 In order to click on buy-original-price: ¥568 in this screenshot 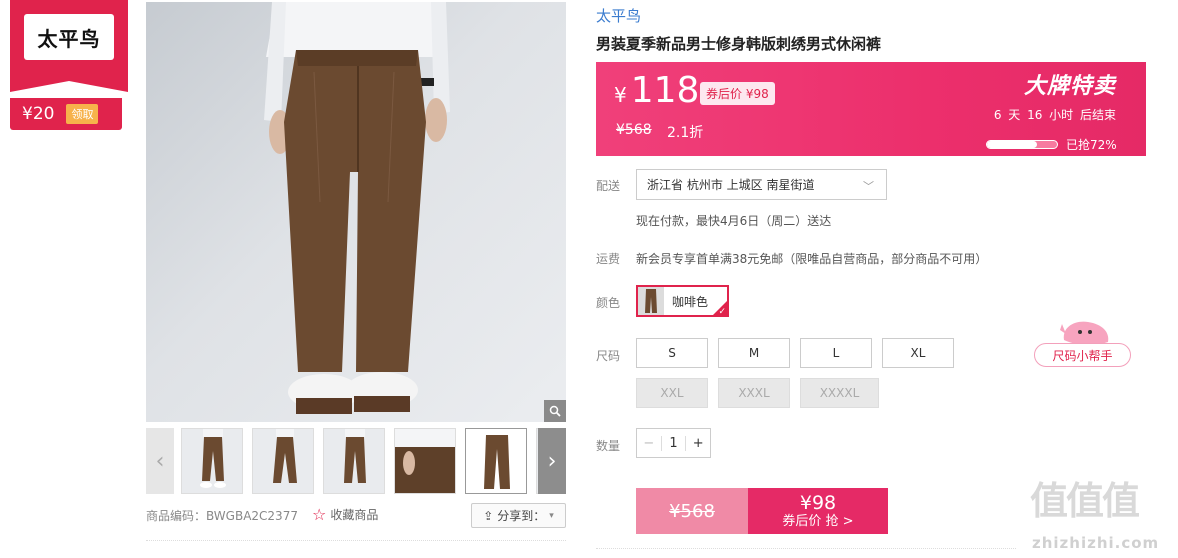, I will do `click(692, 511)`.